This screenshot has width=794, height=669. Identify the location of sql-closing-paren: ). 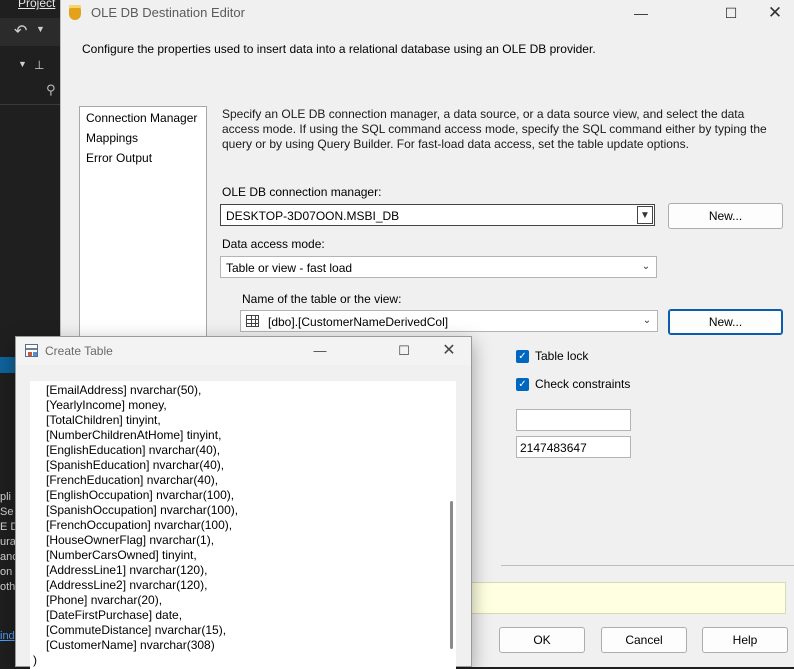
(35, 660).